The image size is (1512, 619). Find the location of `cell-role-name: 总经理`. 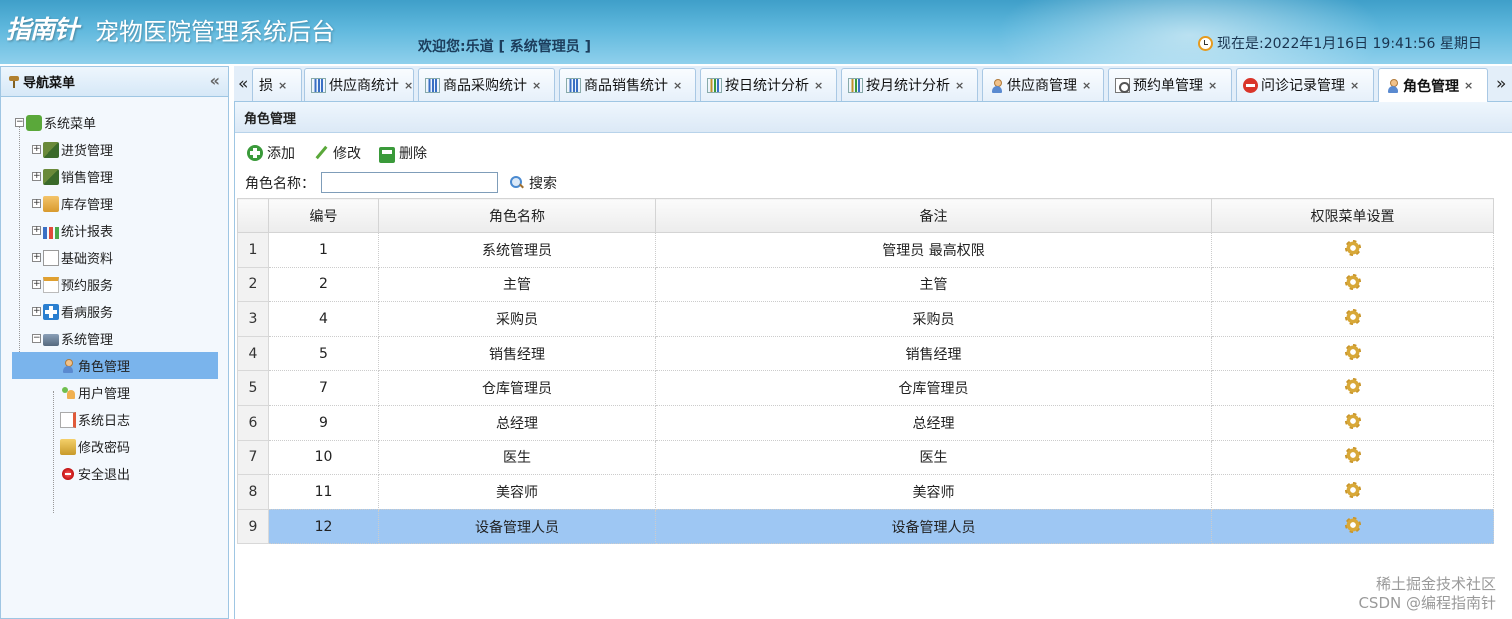

cell-role-name: 总经理 is located at coordinates (517, 423).